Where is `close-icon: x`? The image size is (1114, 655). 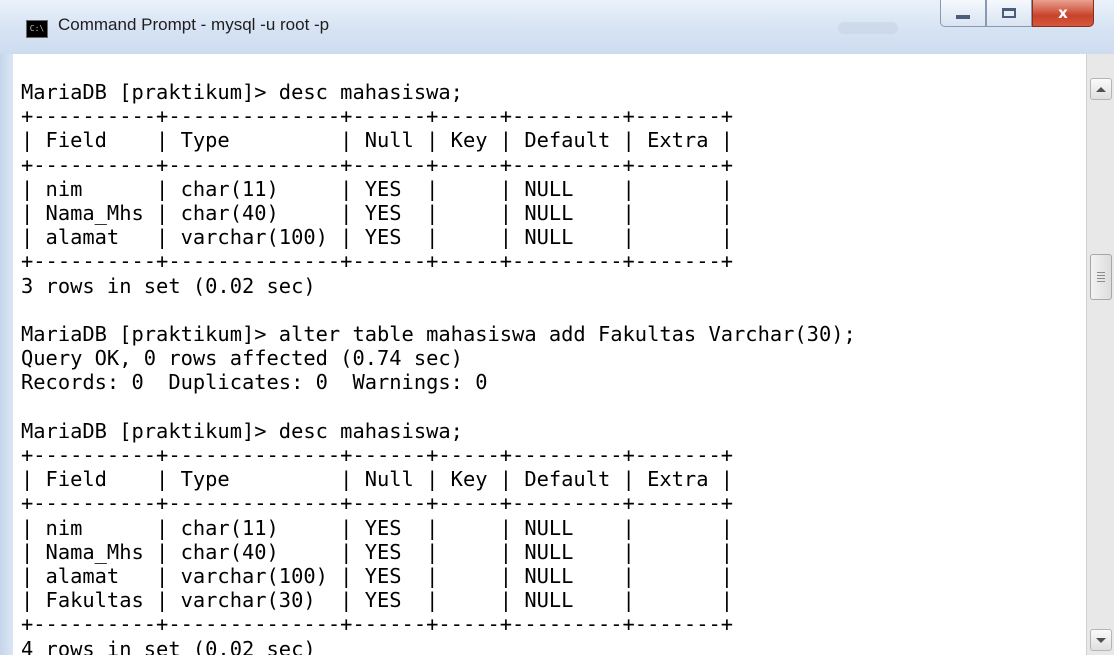 close-icon: x is located at coordinates (1063, 13).